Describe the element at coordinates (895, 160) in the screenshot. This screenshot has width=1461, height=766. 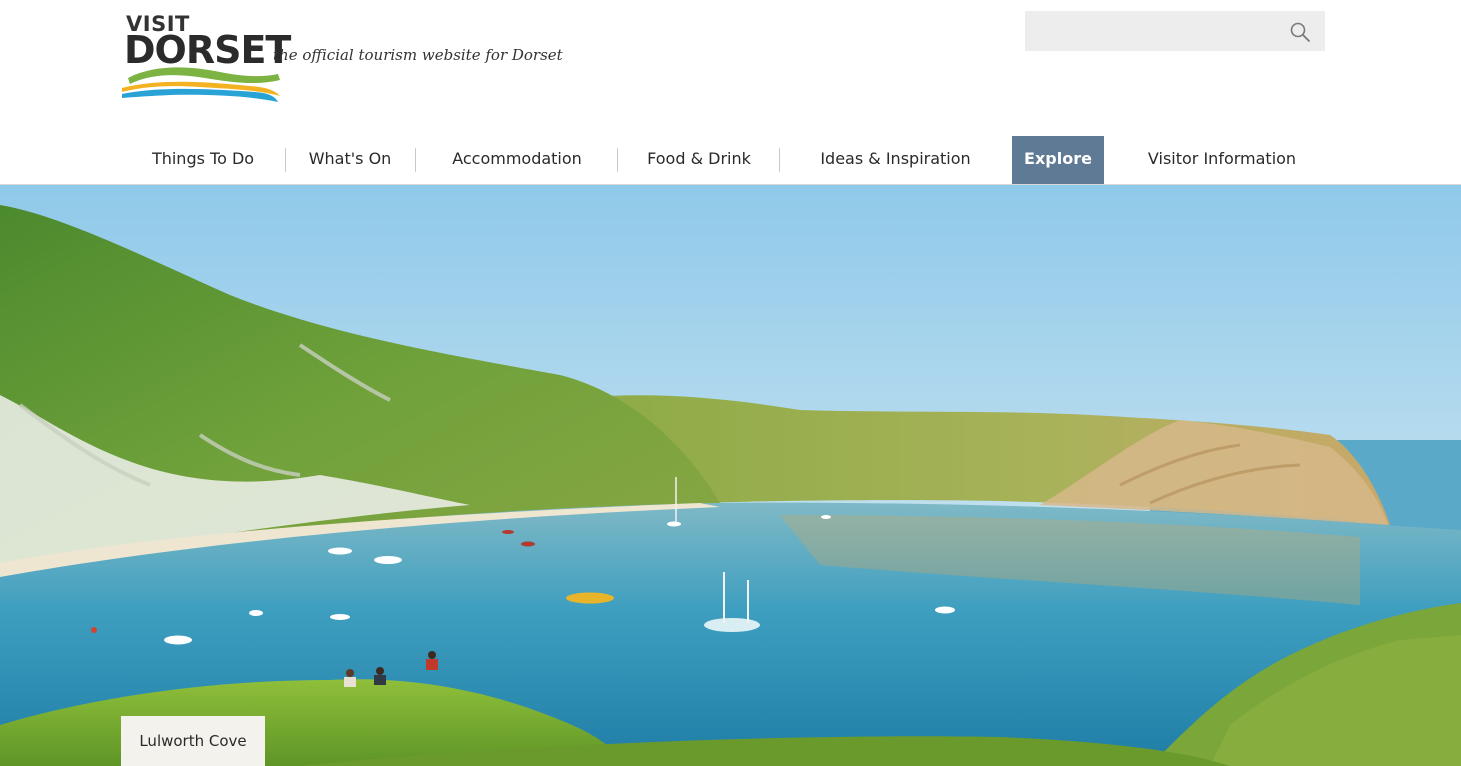
I see `nav-item-ideas-inspiration: Ideas & Inspiration` at that location.